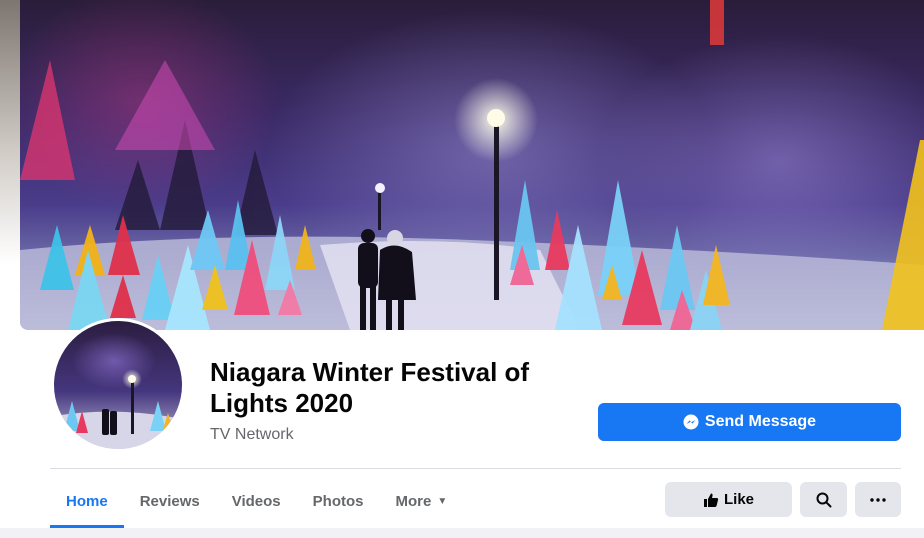 Image resolution: width=924 pixels, height=538 pixels. Describe the element at coordinates (760, 421) in the screenshot. I see `send-message-label: Send Message` at that location.